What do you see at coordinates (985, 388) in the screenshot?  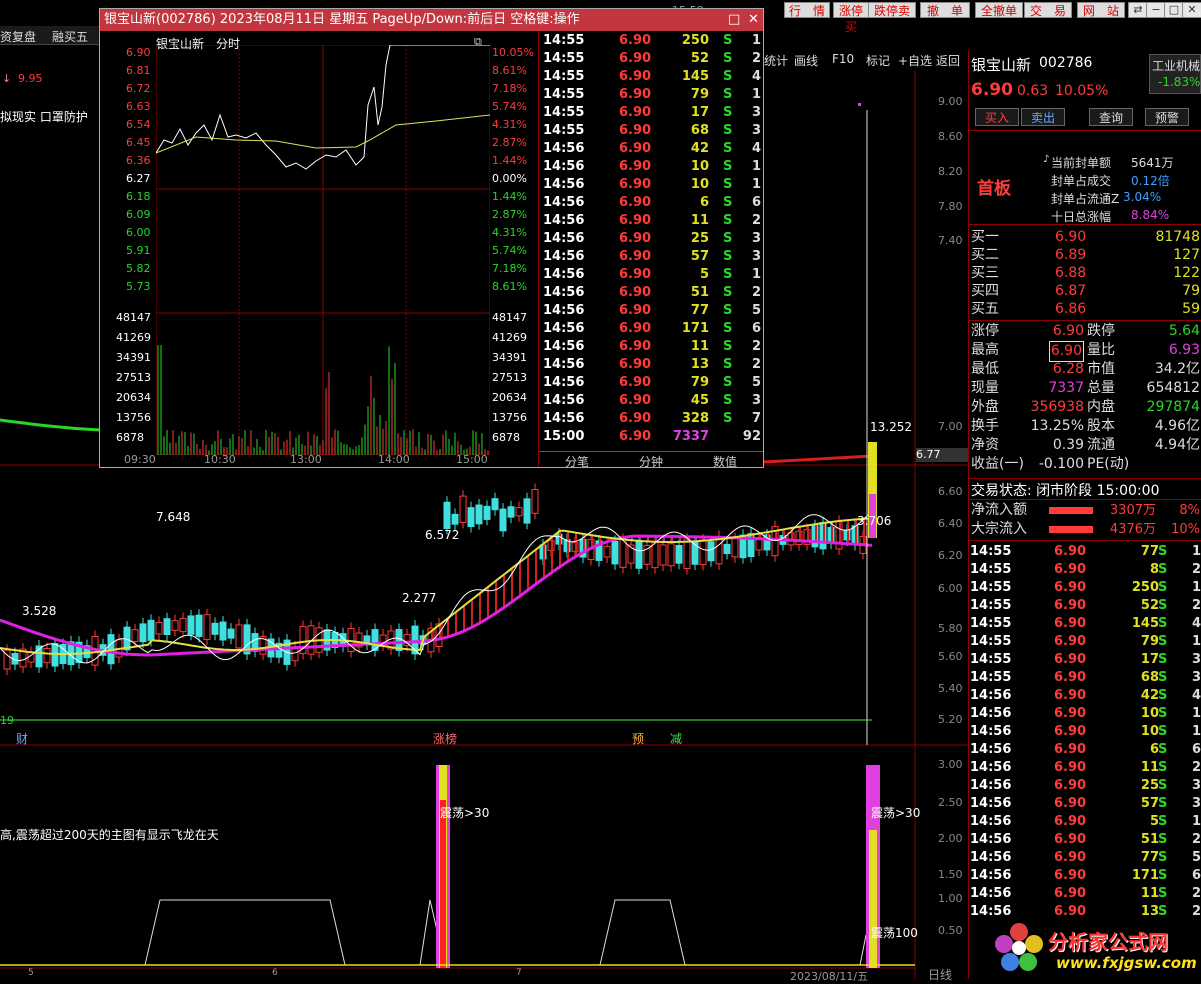 I see `stat-label: 现量` at bounding box center [985, 388].